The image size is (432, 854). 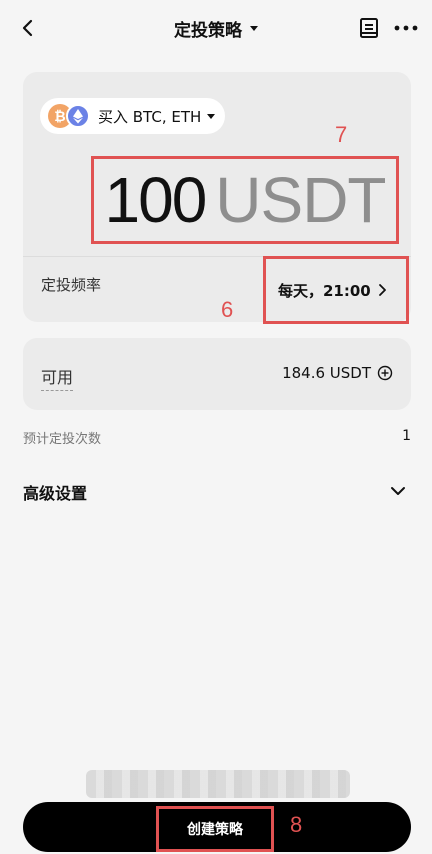 What do you see at coordinates (218, 784) in the screenshot?
I see `blurred-notice` at bounding box center [218, 784].